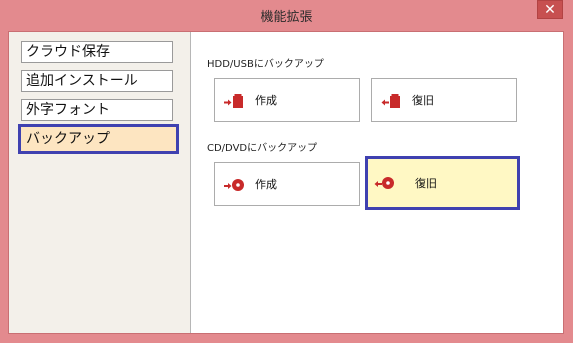 The image size is (573, 343). What do you see at coordinates (98, 139) in the screenshot?
I see `sidebar-item-backup: バックアップ` at bounding box center [98, 139].